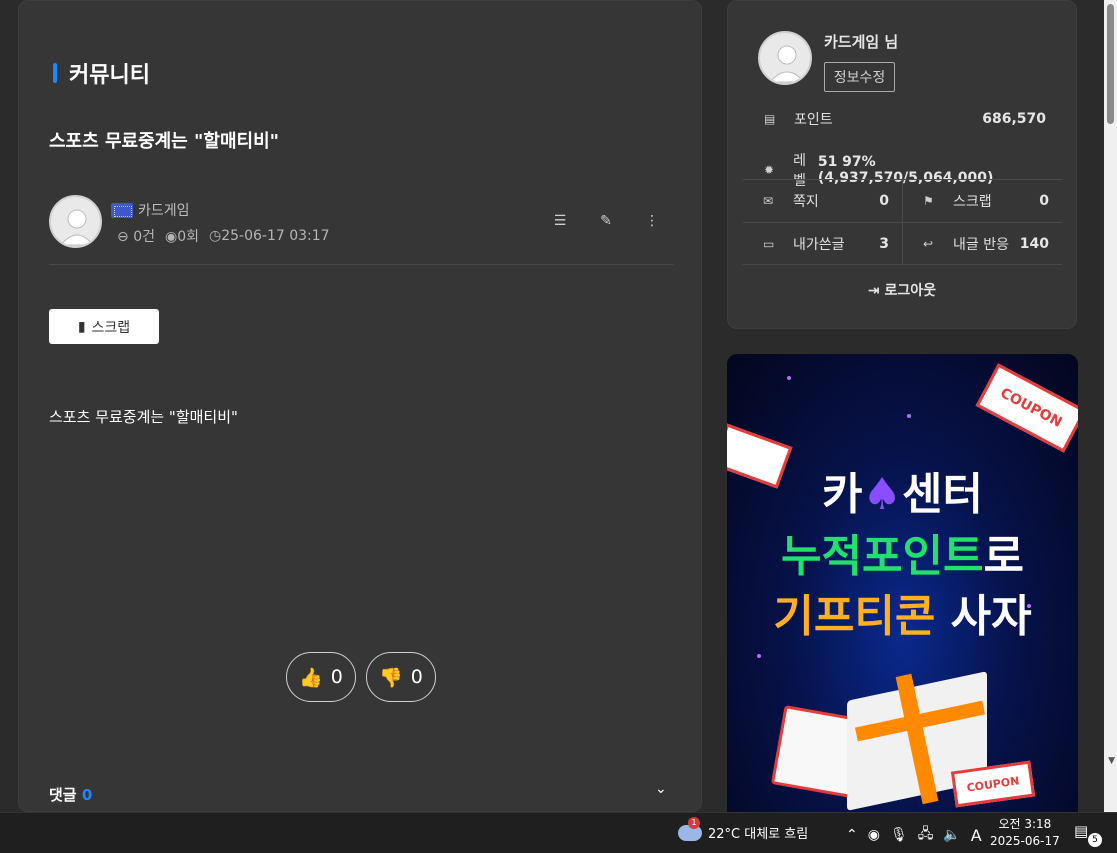 The width and height of the screenshot is (1117, 853). Describe the element at coordinates (143, 417) in the screenshot. I see `post-body: 스포츠 무료중계는 "할매티비"` at that location.